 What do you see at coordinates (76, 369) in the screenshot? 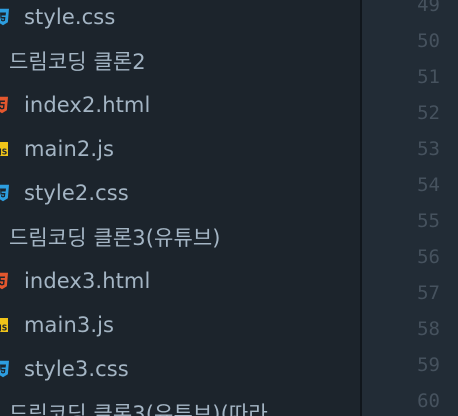
I see `file-label: style3.css` at bounding box center [76, 369].